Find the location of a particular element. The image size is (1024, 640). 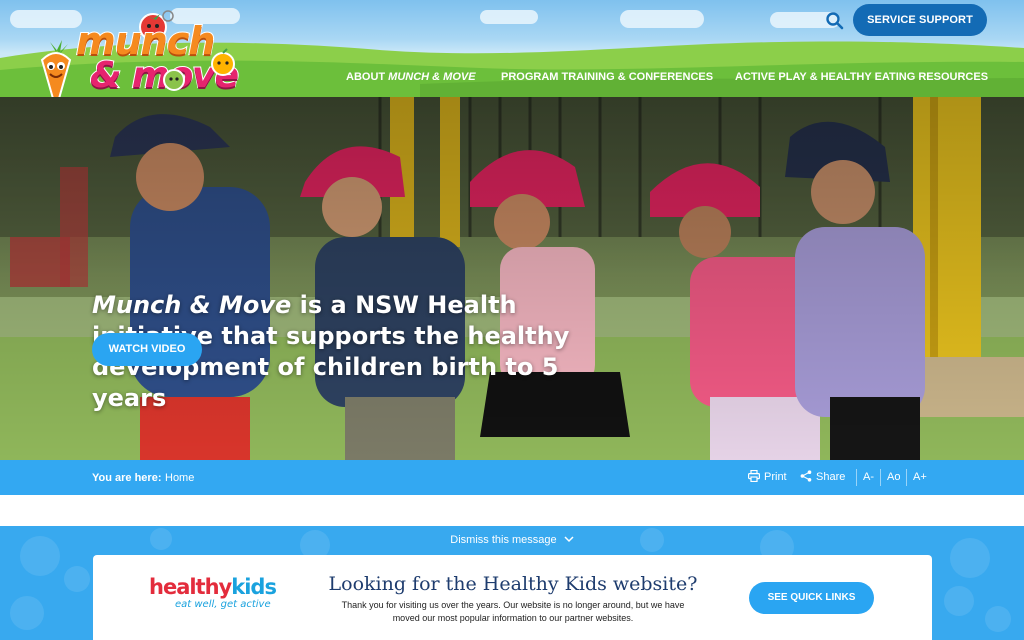

print-button: Print is located at coordinates (767, 477).